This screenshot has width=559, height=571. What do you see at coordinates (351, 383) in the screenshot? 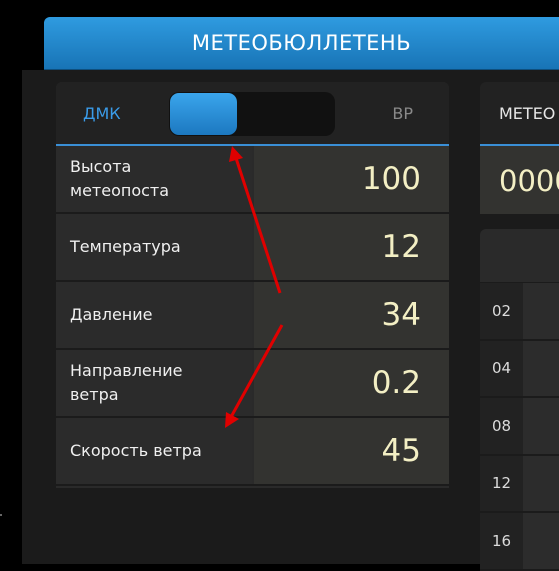
I see `wind-direction-field: 0.2` at bounding box center [351, 383].